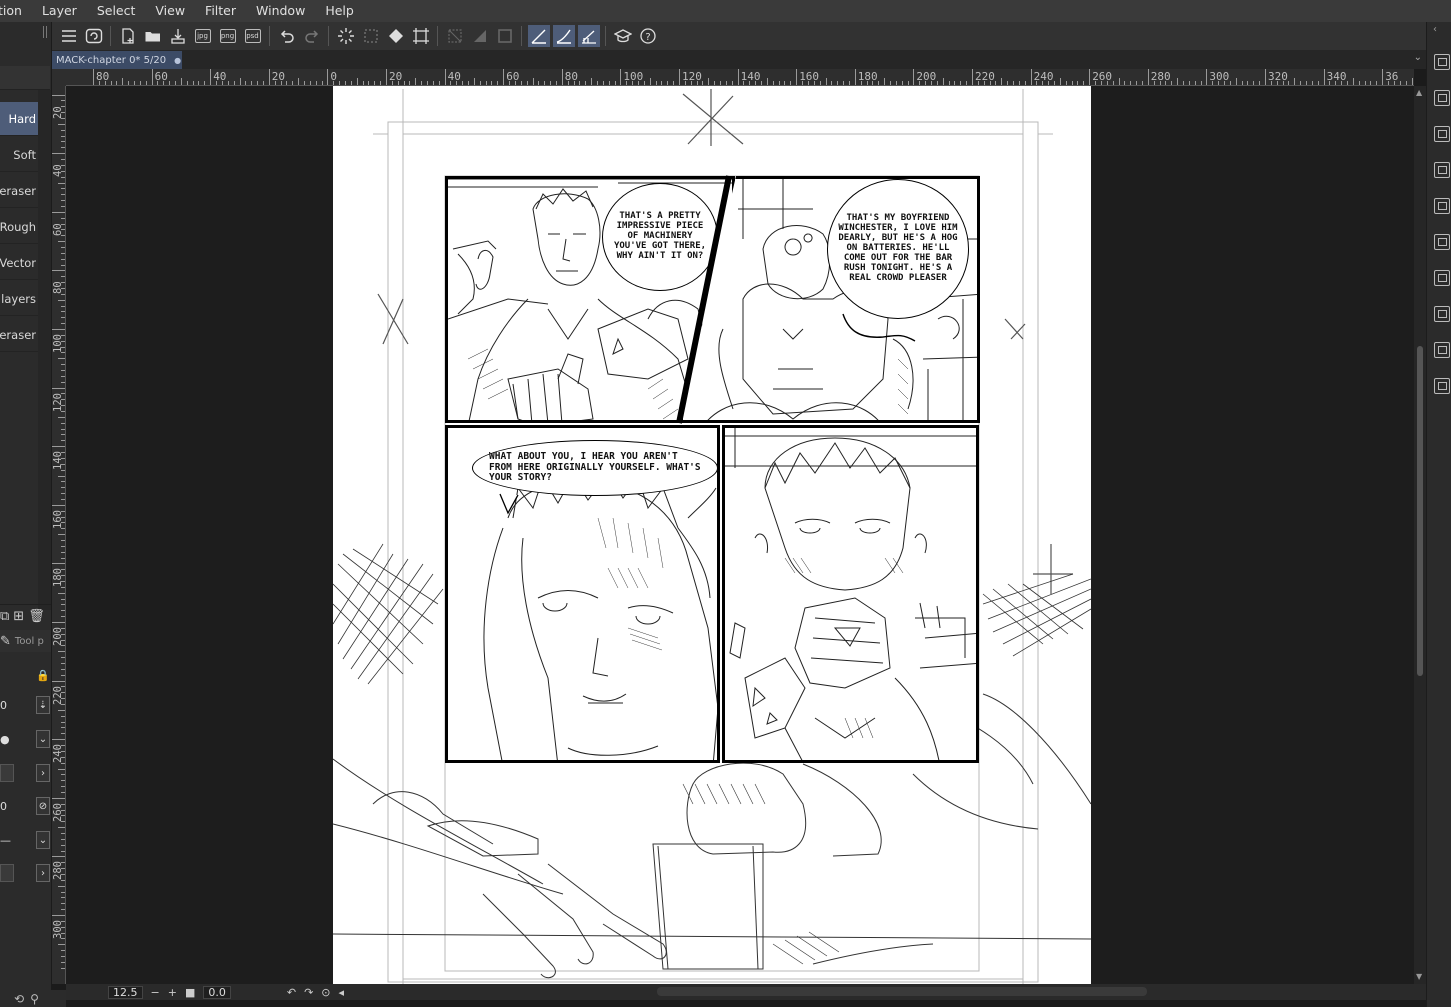 The image size is (1451, 1007). What do you see at coordinates (128, 36) in the screenshot?
I see `new-file-icon` at bounding box center [128, 36].